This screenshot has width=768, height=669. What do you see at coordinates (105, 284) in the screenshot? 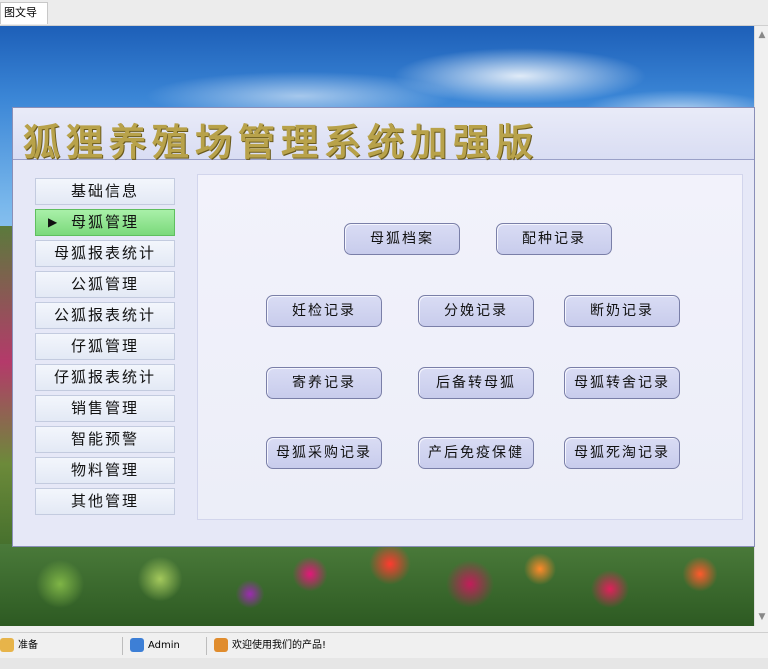
I see `sidebar-item-male-fox: 公狐管理` at bounding box center [105, 284].